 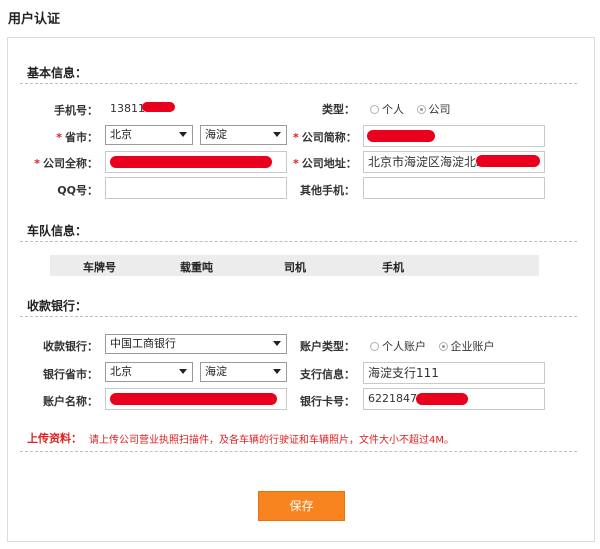 I want to click on bank-city-select: 海淀, so click(x=243, y=372).